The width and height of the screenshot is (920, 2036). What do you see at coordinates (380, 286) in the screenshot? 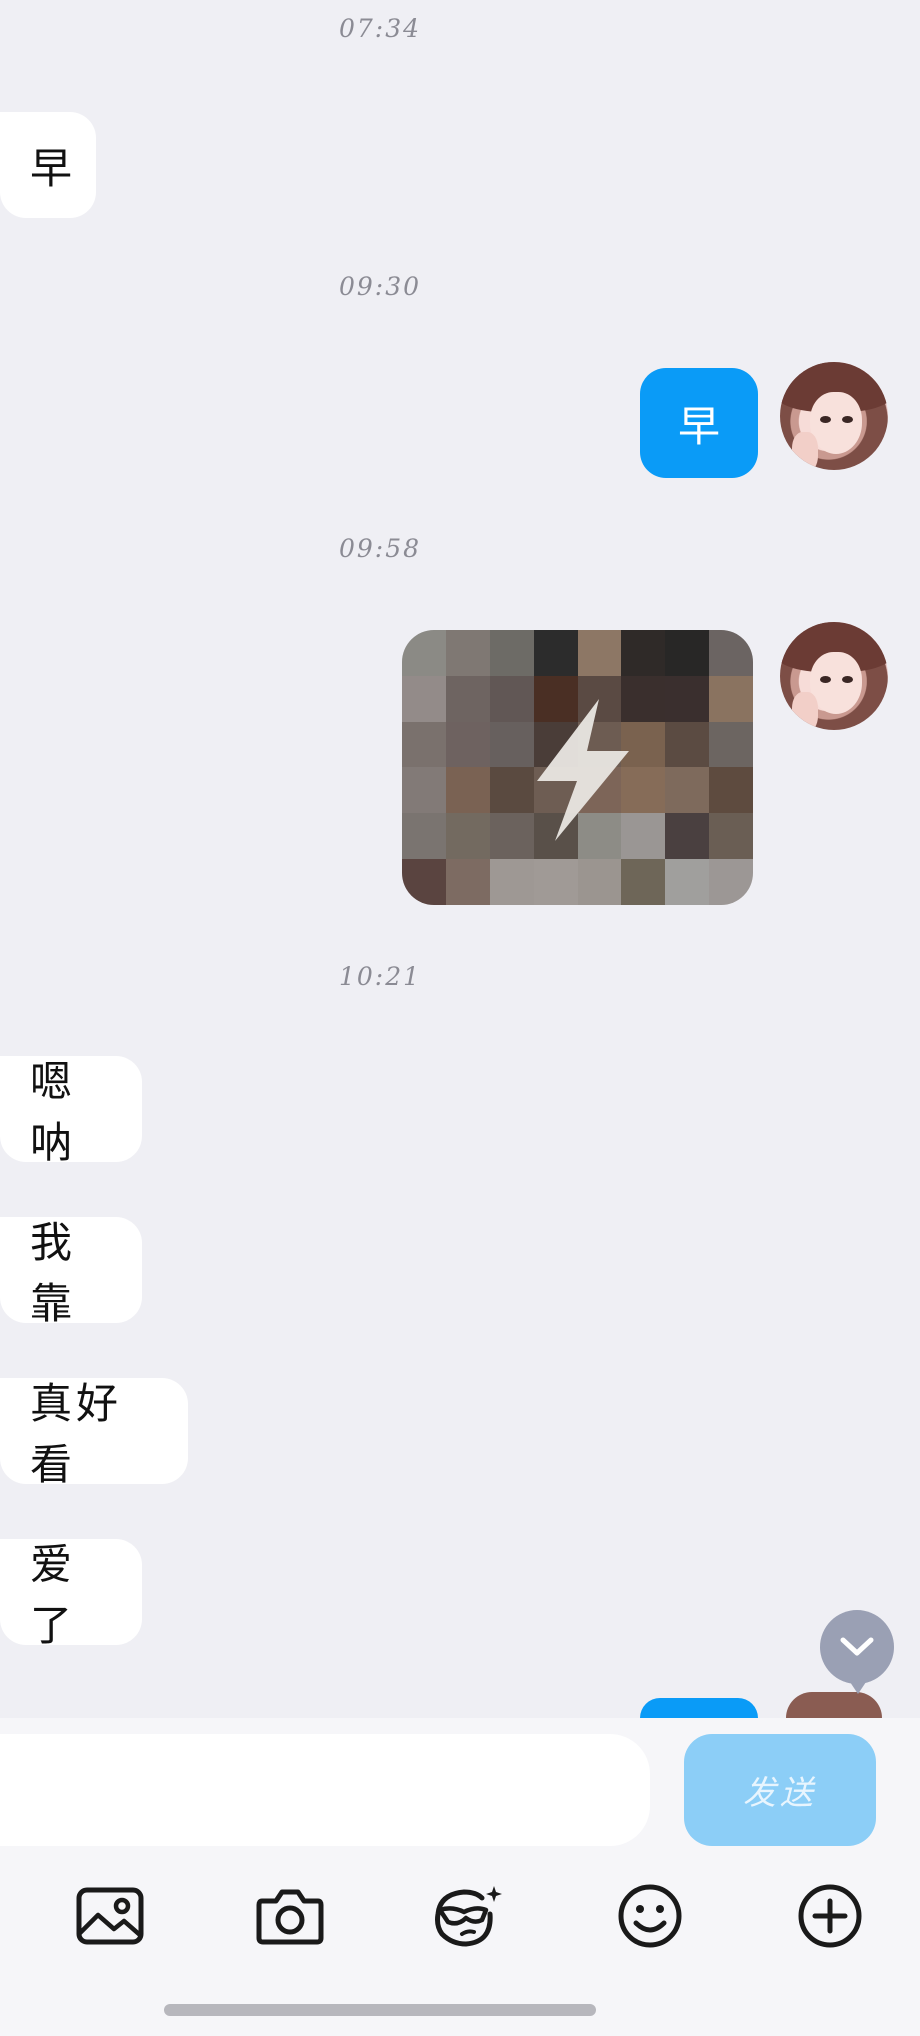
I see `timestamp: 09:30` at bounding box center [380, 286].